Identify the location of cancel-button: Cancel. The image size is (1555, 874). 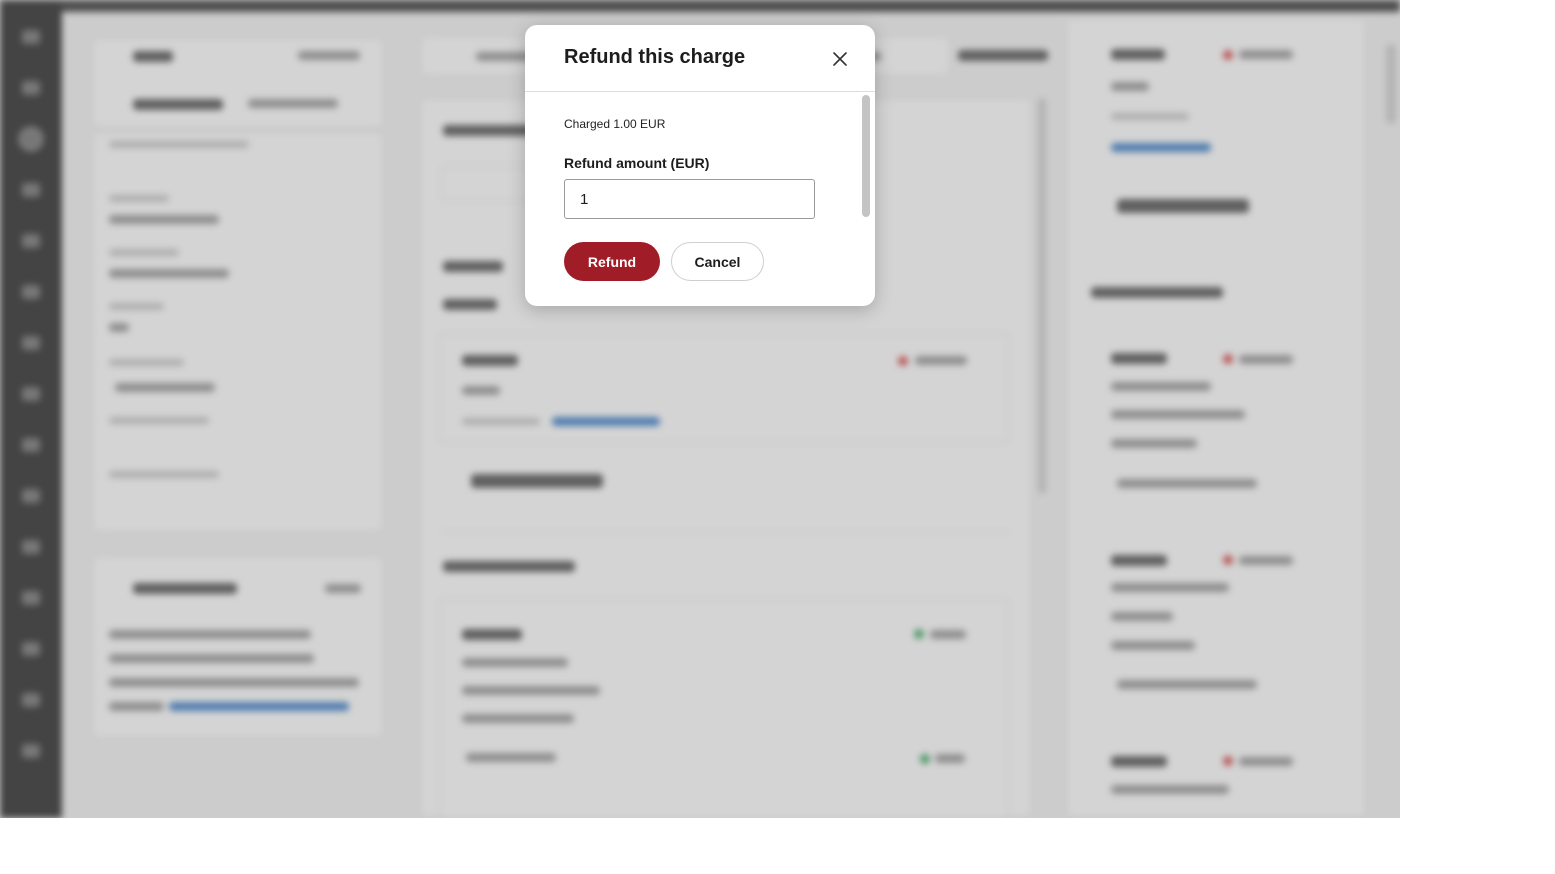
(717, 261).